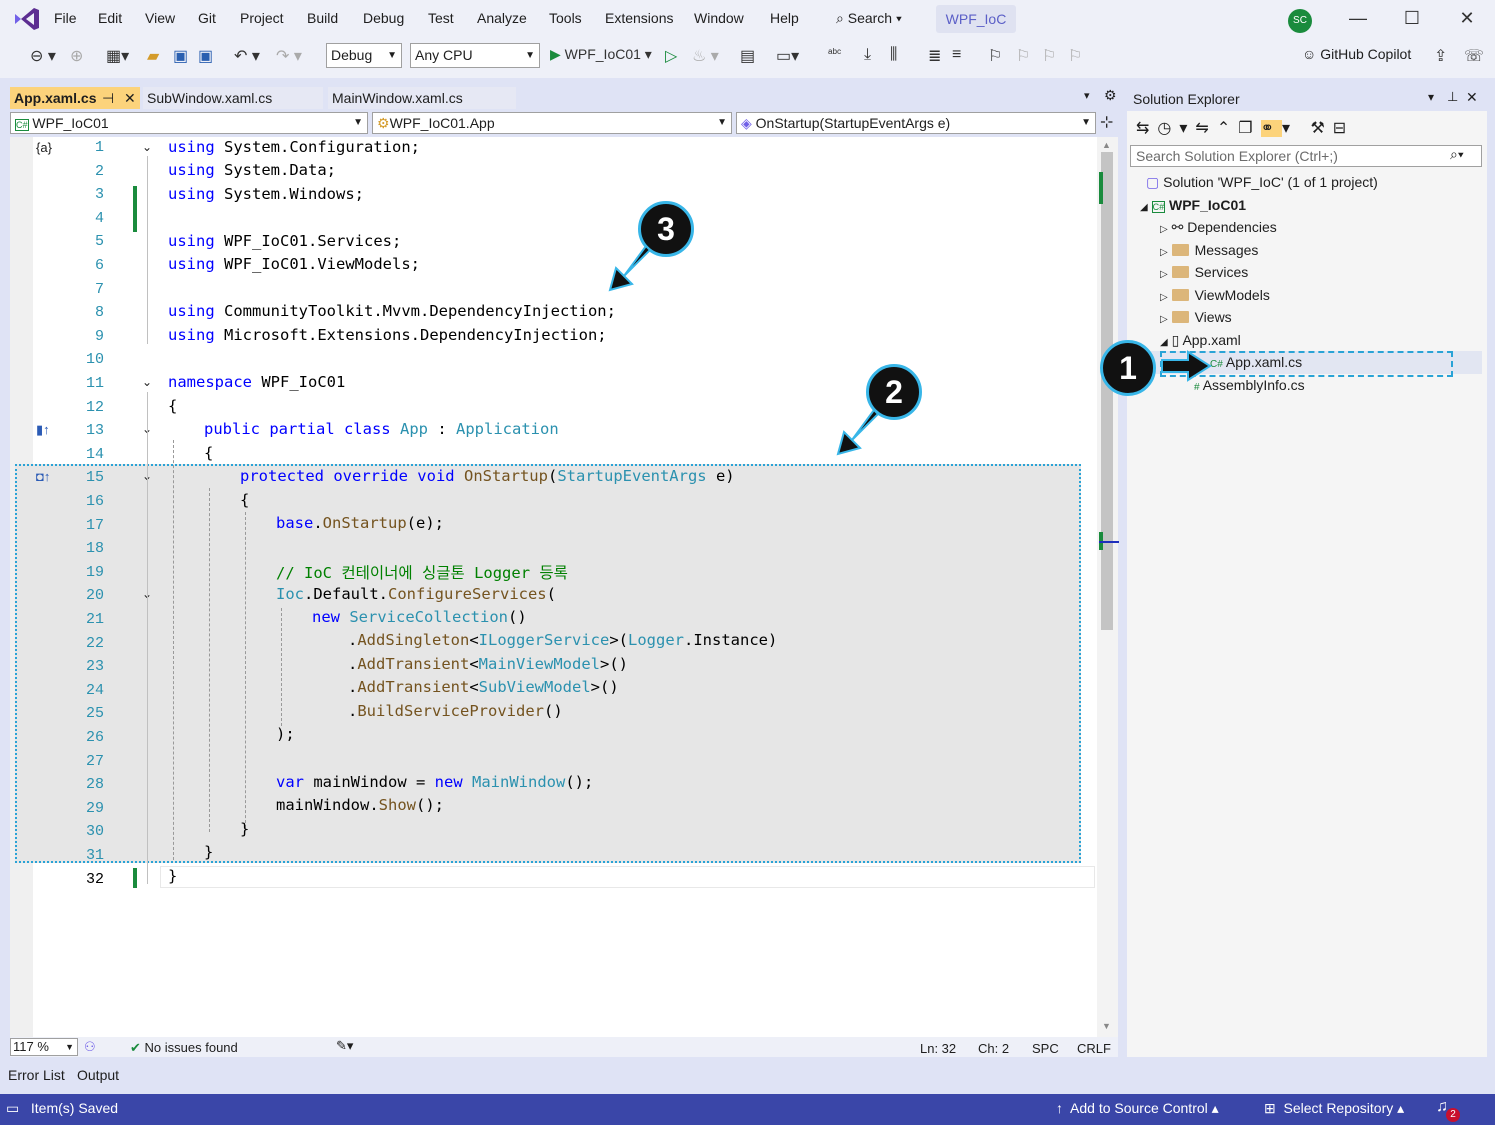  I want to click on save-icon: ▣, so click(180, 56).